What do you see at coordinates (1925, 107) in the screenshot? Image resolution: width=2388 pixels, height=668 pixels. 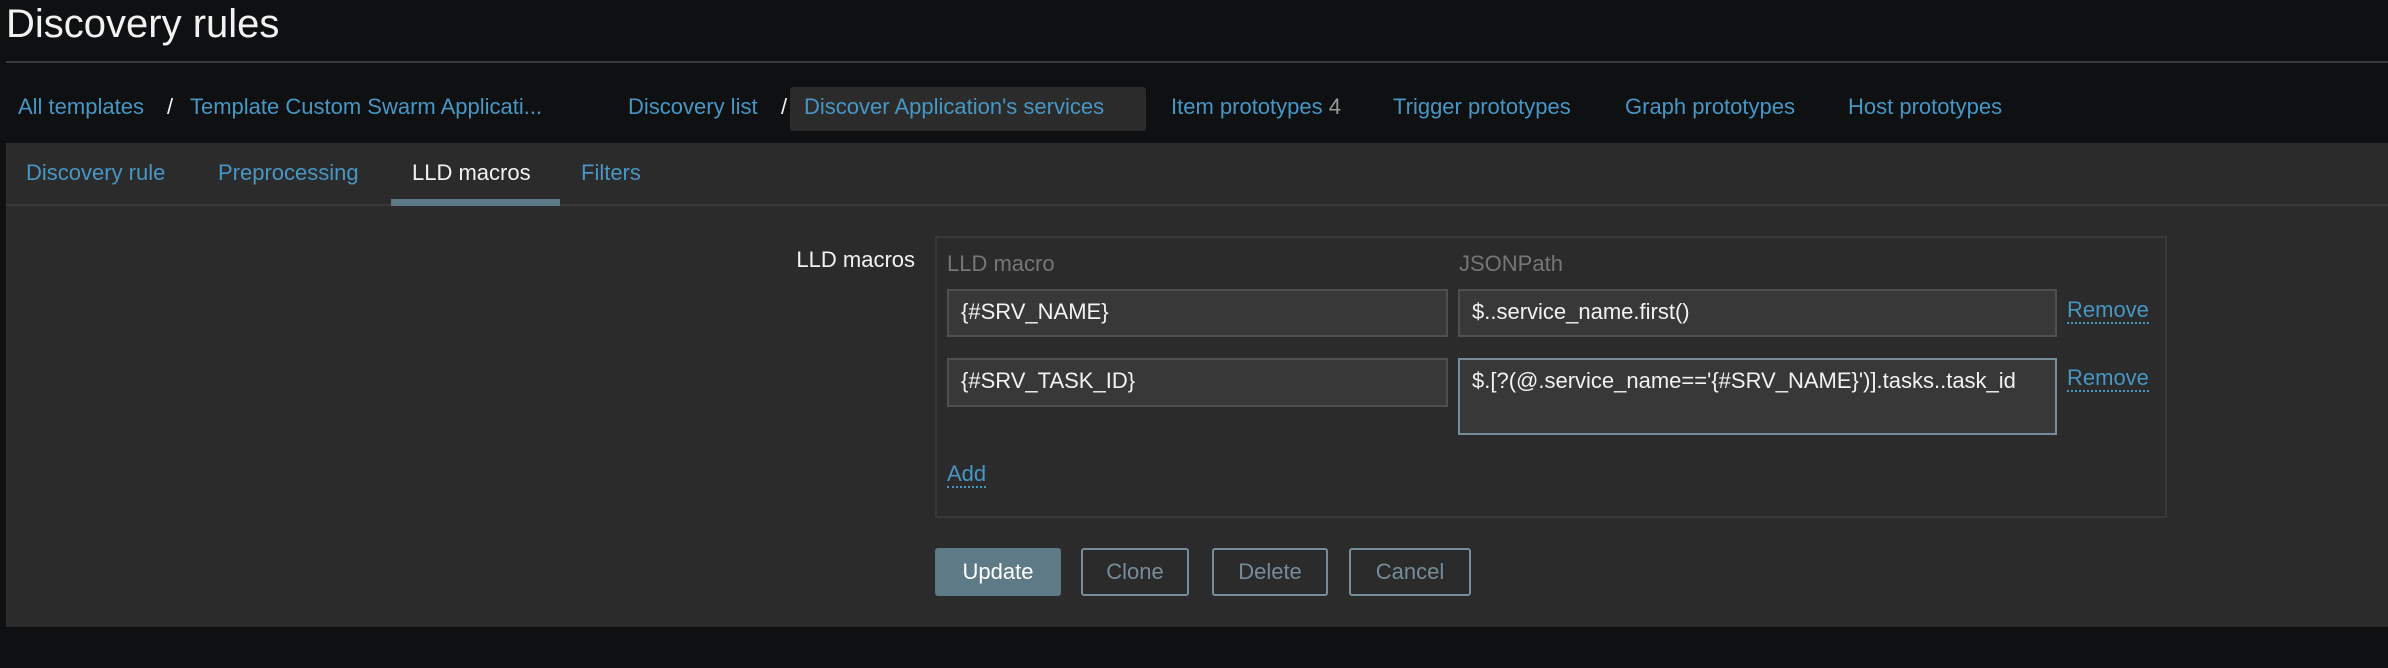 I see `nav-host-prototypes: Host prototypes` at bounding box center [1925, 107].